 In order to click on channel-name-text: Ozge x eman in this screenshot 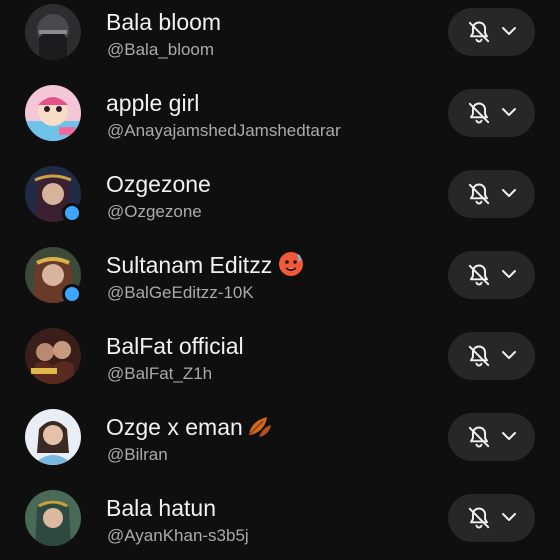, I will do `click(174, 427)`.